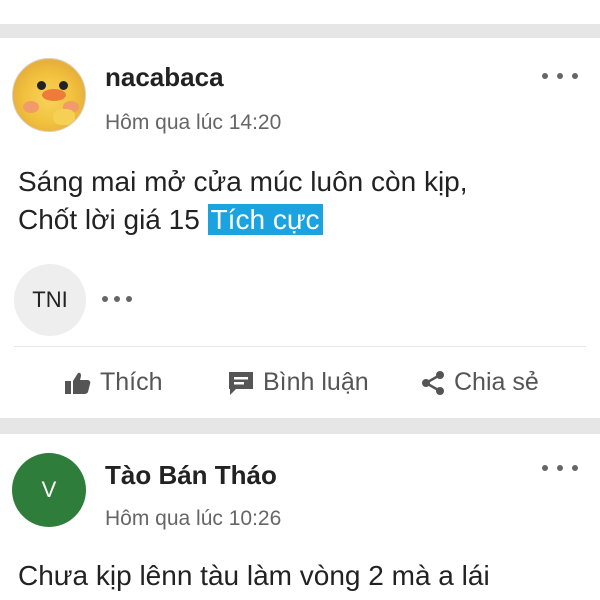  I want to click on avatar-letter: V, so click(49, 489).